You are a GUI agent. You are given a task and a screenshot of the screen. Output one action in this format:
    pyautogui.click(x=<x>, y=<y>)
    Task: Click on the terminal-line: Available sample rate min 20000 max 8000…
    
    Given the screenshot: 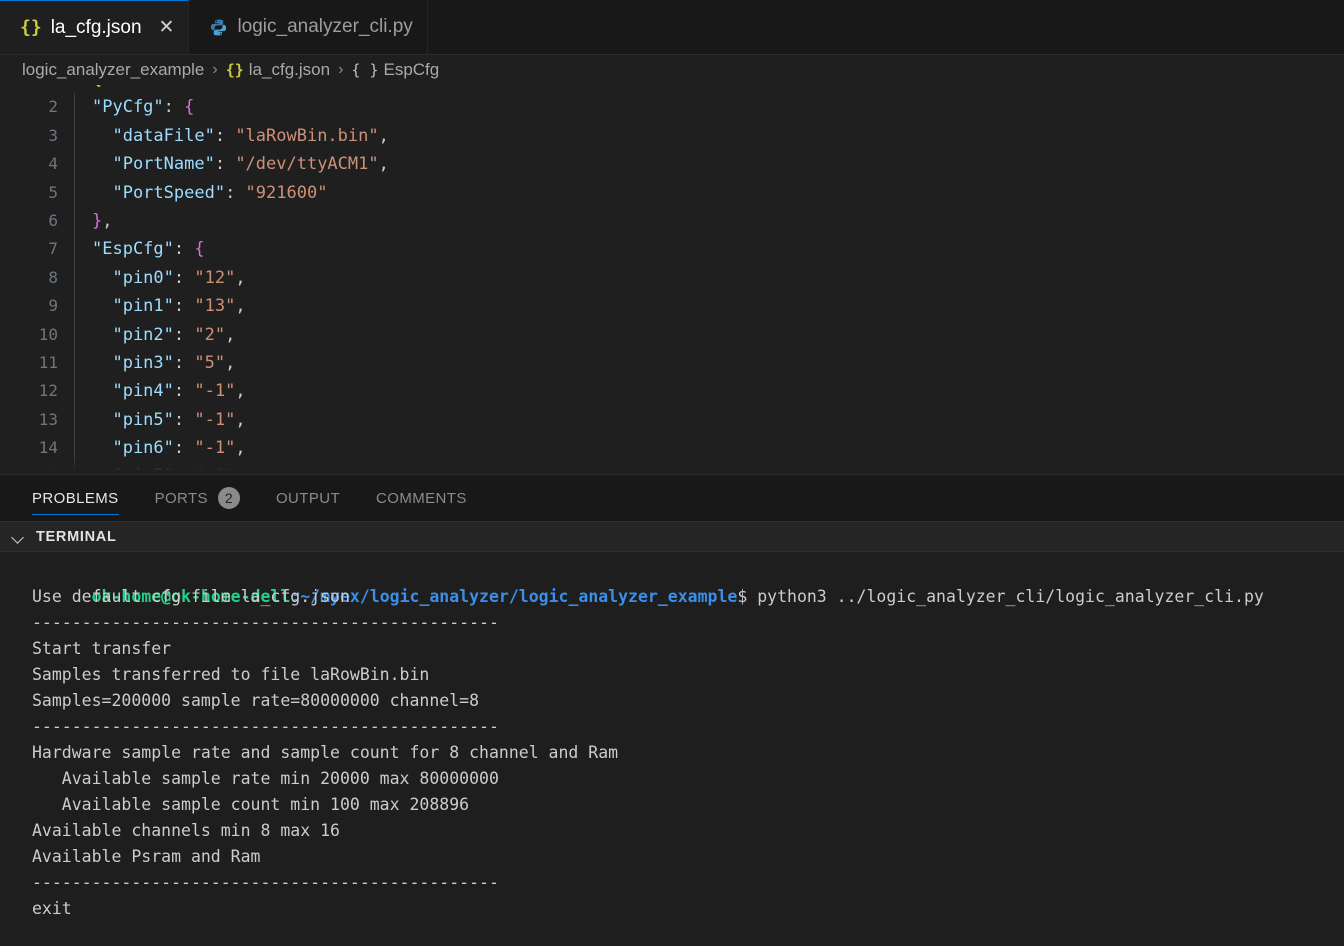 What is the action you would take?
    pyautogui.click(x=265, y=778)
    